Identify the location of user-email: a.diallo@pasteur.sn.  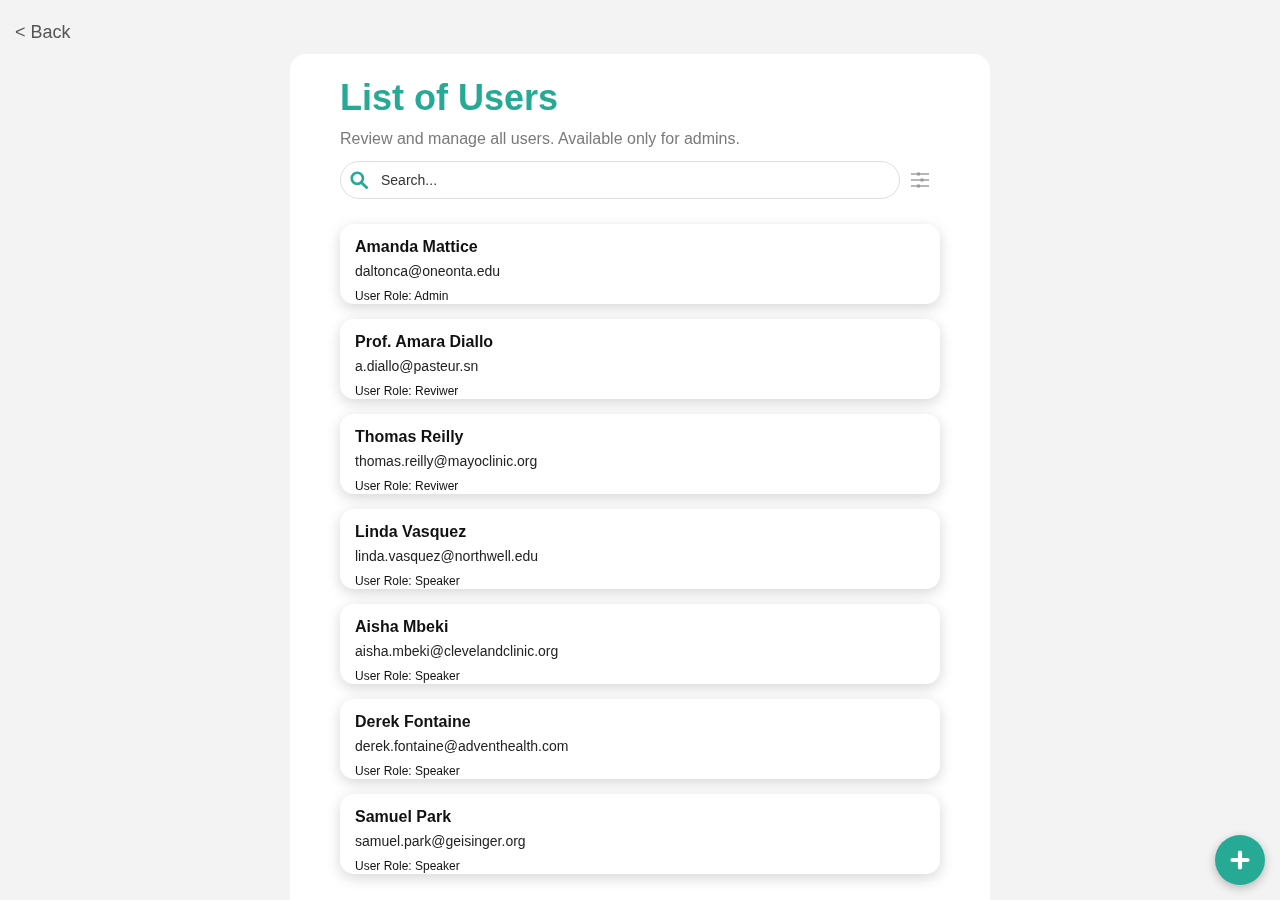
(417, 366).